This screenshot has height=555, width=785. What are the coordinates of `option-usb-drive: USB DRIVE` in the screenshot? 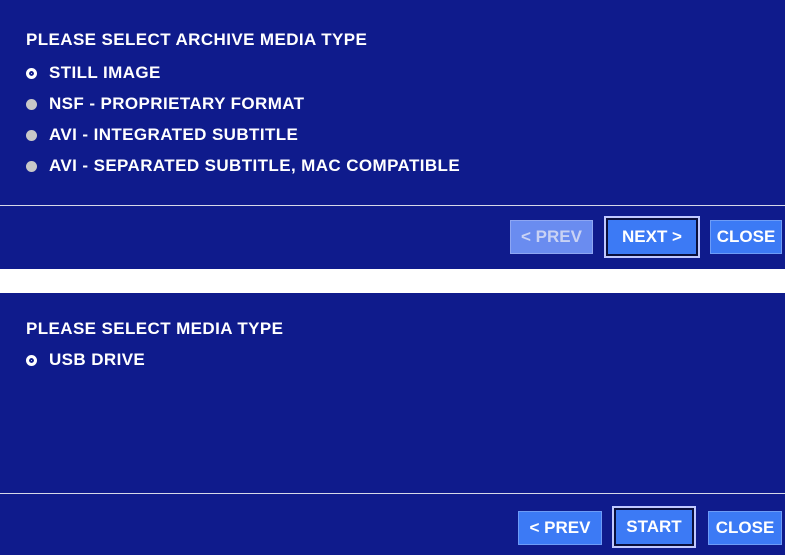 It's located at (85, 360).